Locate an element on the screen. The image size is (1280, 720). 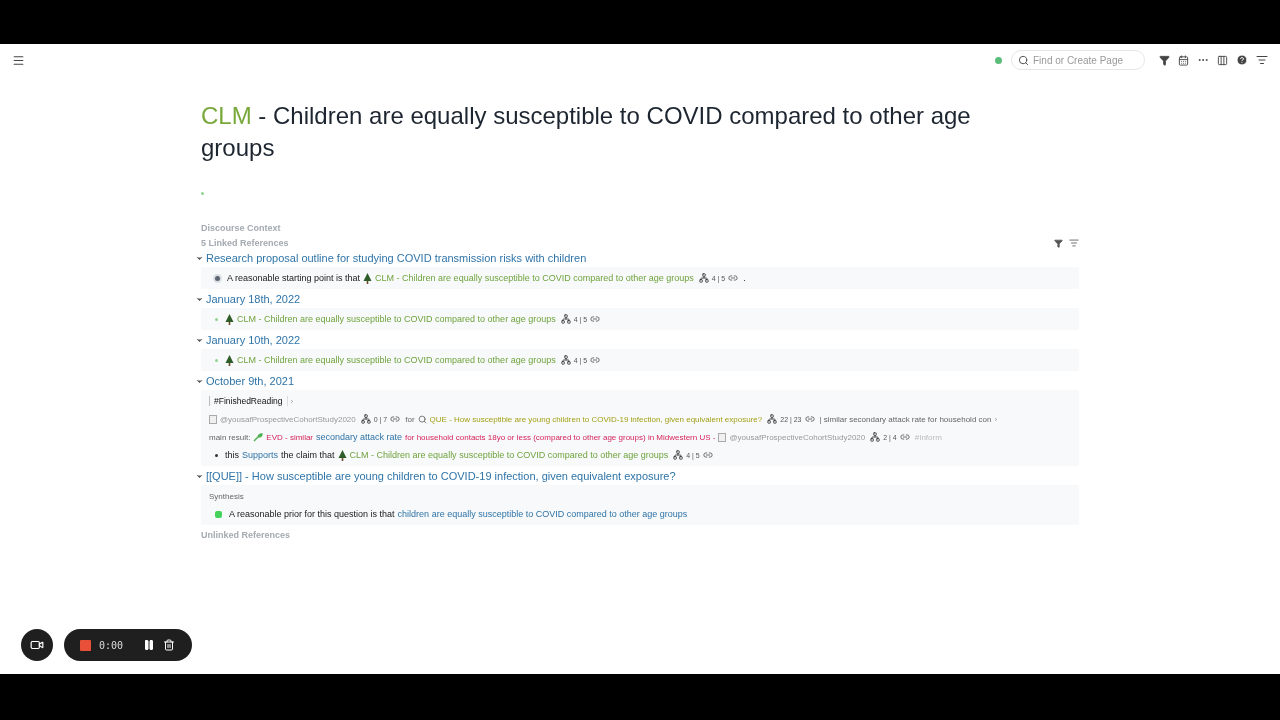
page-link: [[QUE]] - How susceptible are young children to COVID-19 infection, given equivalent exposure? is located at coordinates (441, 476).